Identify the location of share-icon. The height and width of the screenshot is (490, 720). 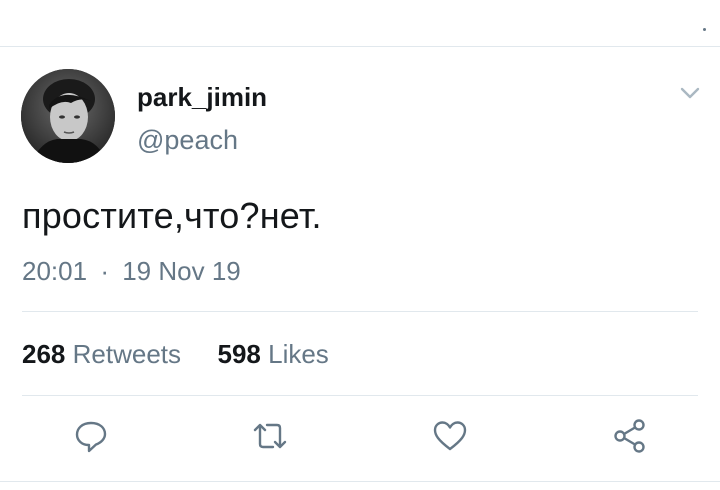
(630, 436).